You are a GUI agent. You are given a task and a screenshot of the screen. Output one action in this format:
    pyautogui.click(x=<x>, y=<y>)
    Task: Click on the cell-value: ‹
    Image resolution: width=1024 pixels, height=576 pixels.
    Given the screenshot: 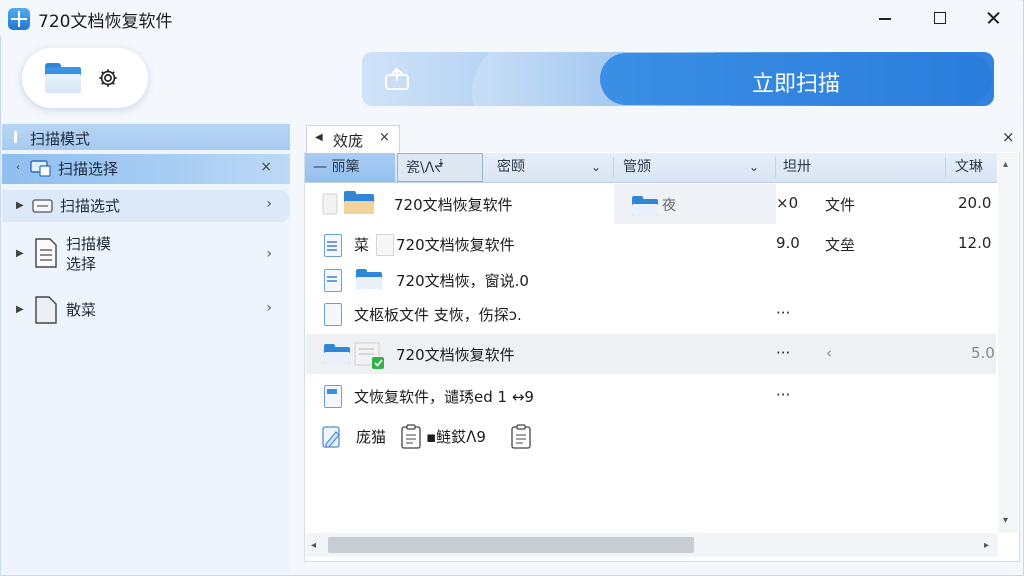 What is the action you would take?
    pyautogui.click(x=829, y=353)
    